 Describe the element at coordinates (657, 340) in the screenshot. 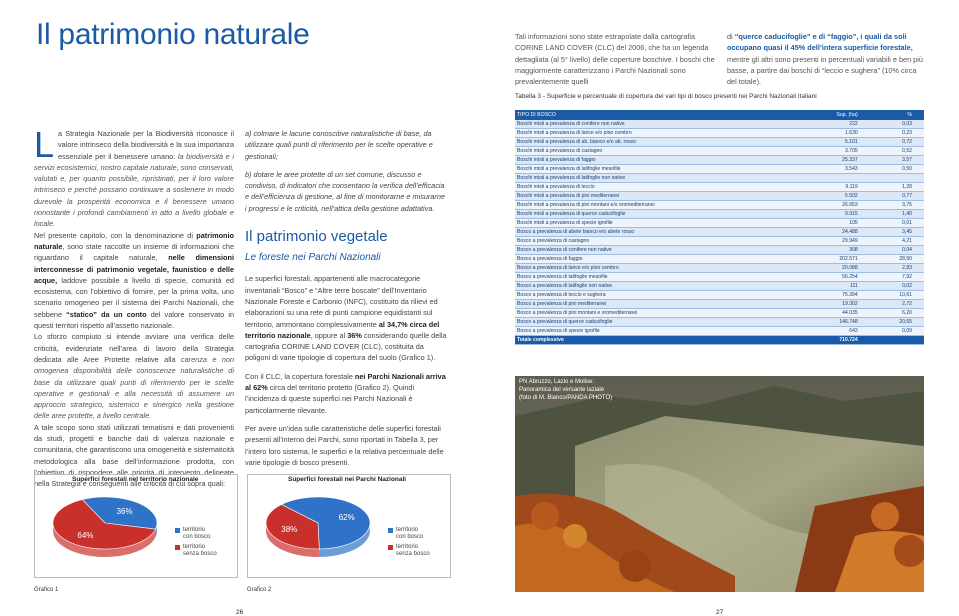

I see `table-total-cell: Totale complessivo` at that location.